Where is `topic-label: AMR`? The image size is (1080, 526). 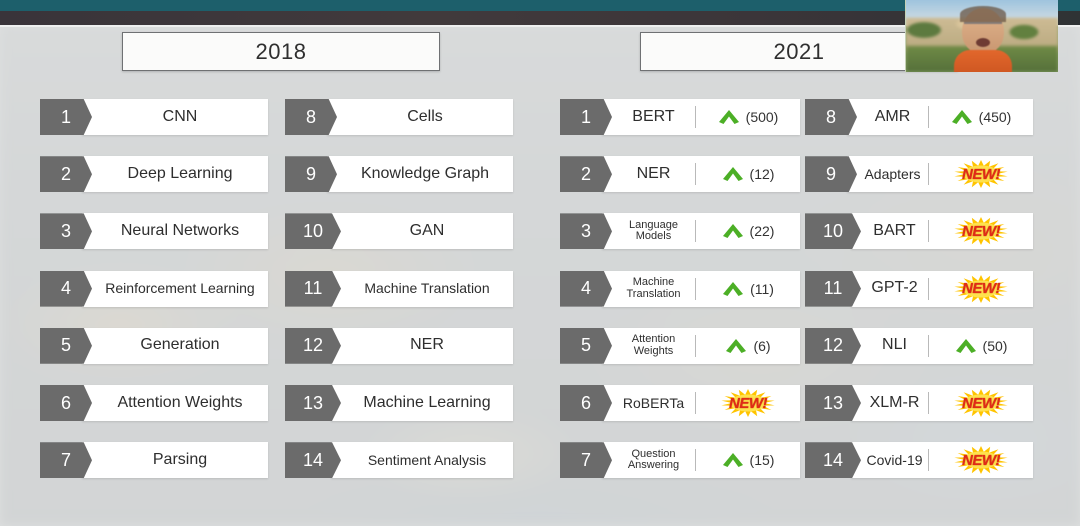 topic-label: AMR is located at coordinates (892, 116).